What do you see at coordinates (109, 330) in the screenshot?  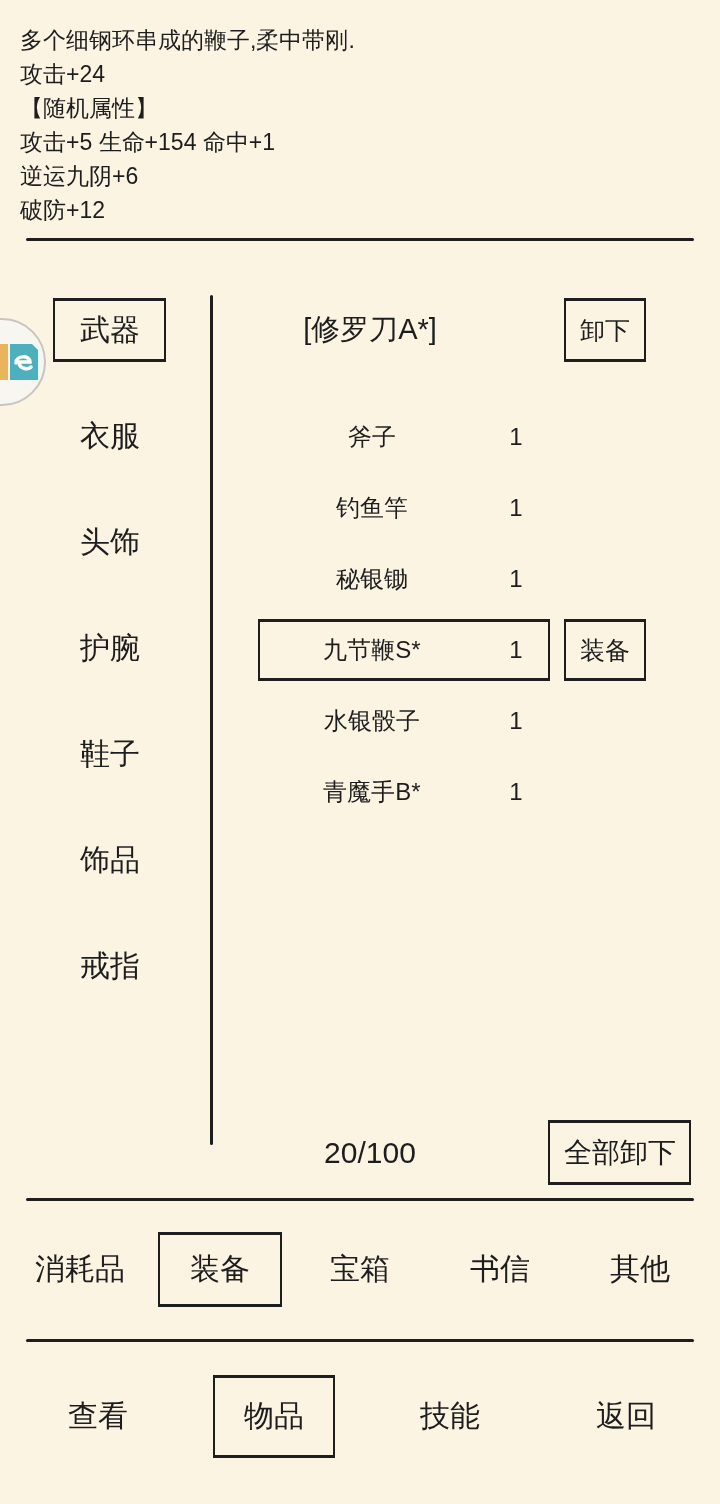 I see `category-tab: 武器` at bounding box center [109, 330].